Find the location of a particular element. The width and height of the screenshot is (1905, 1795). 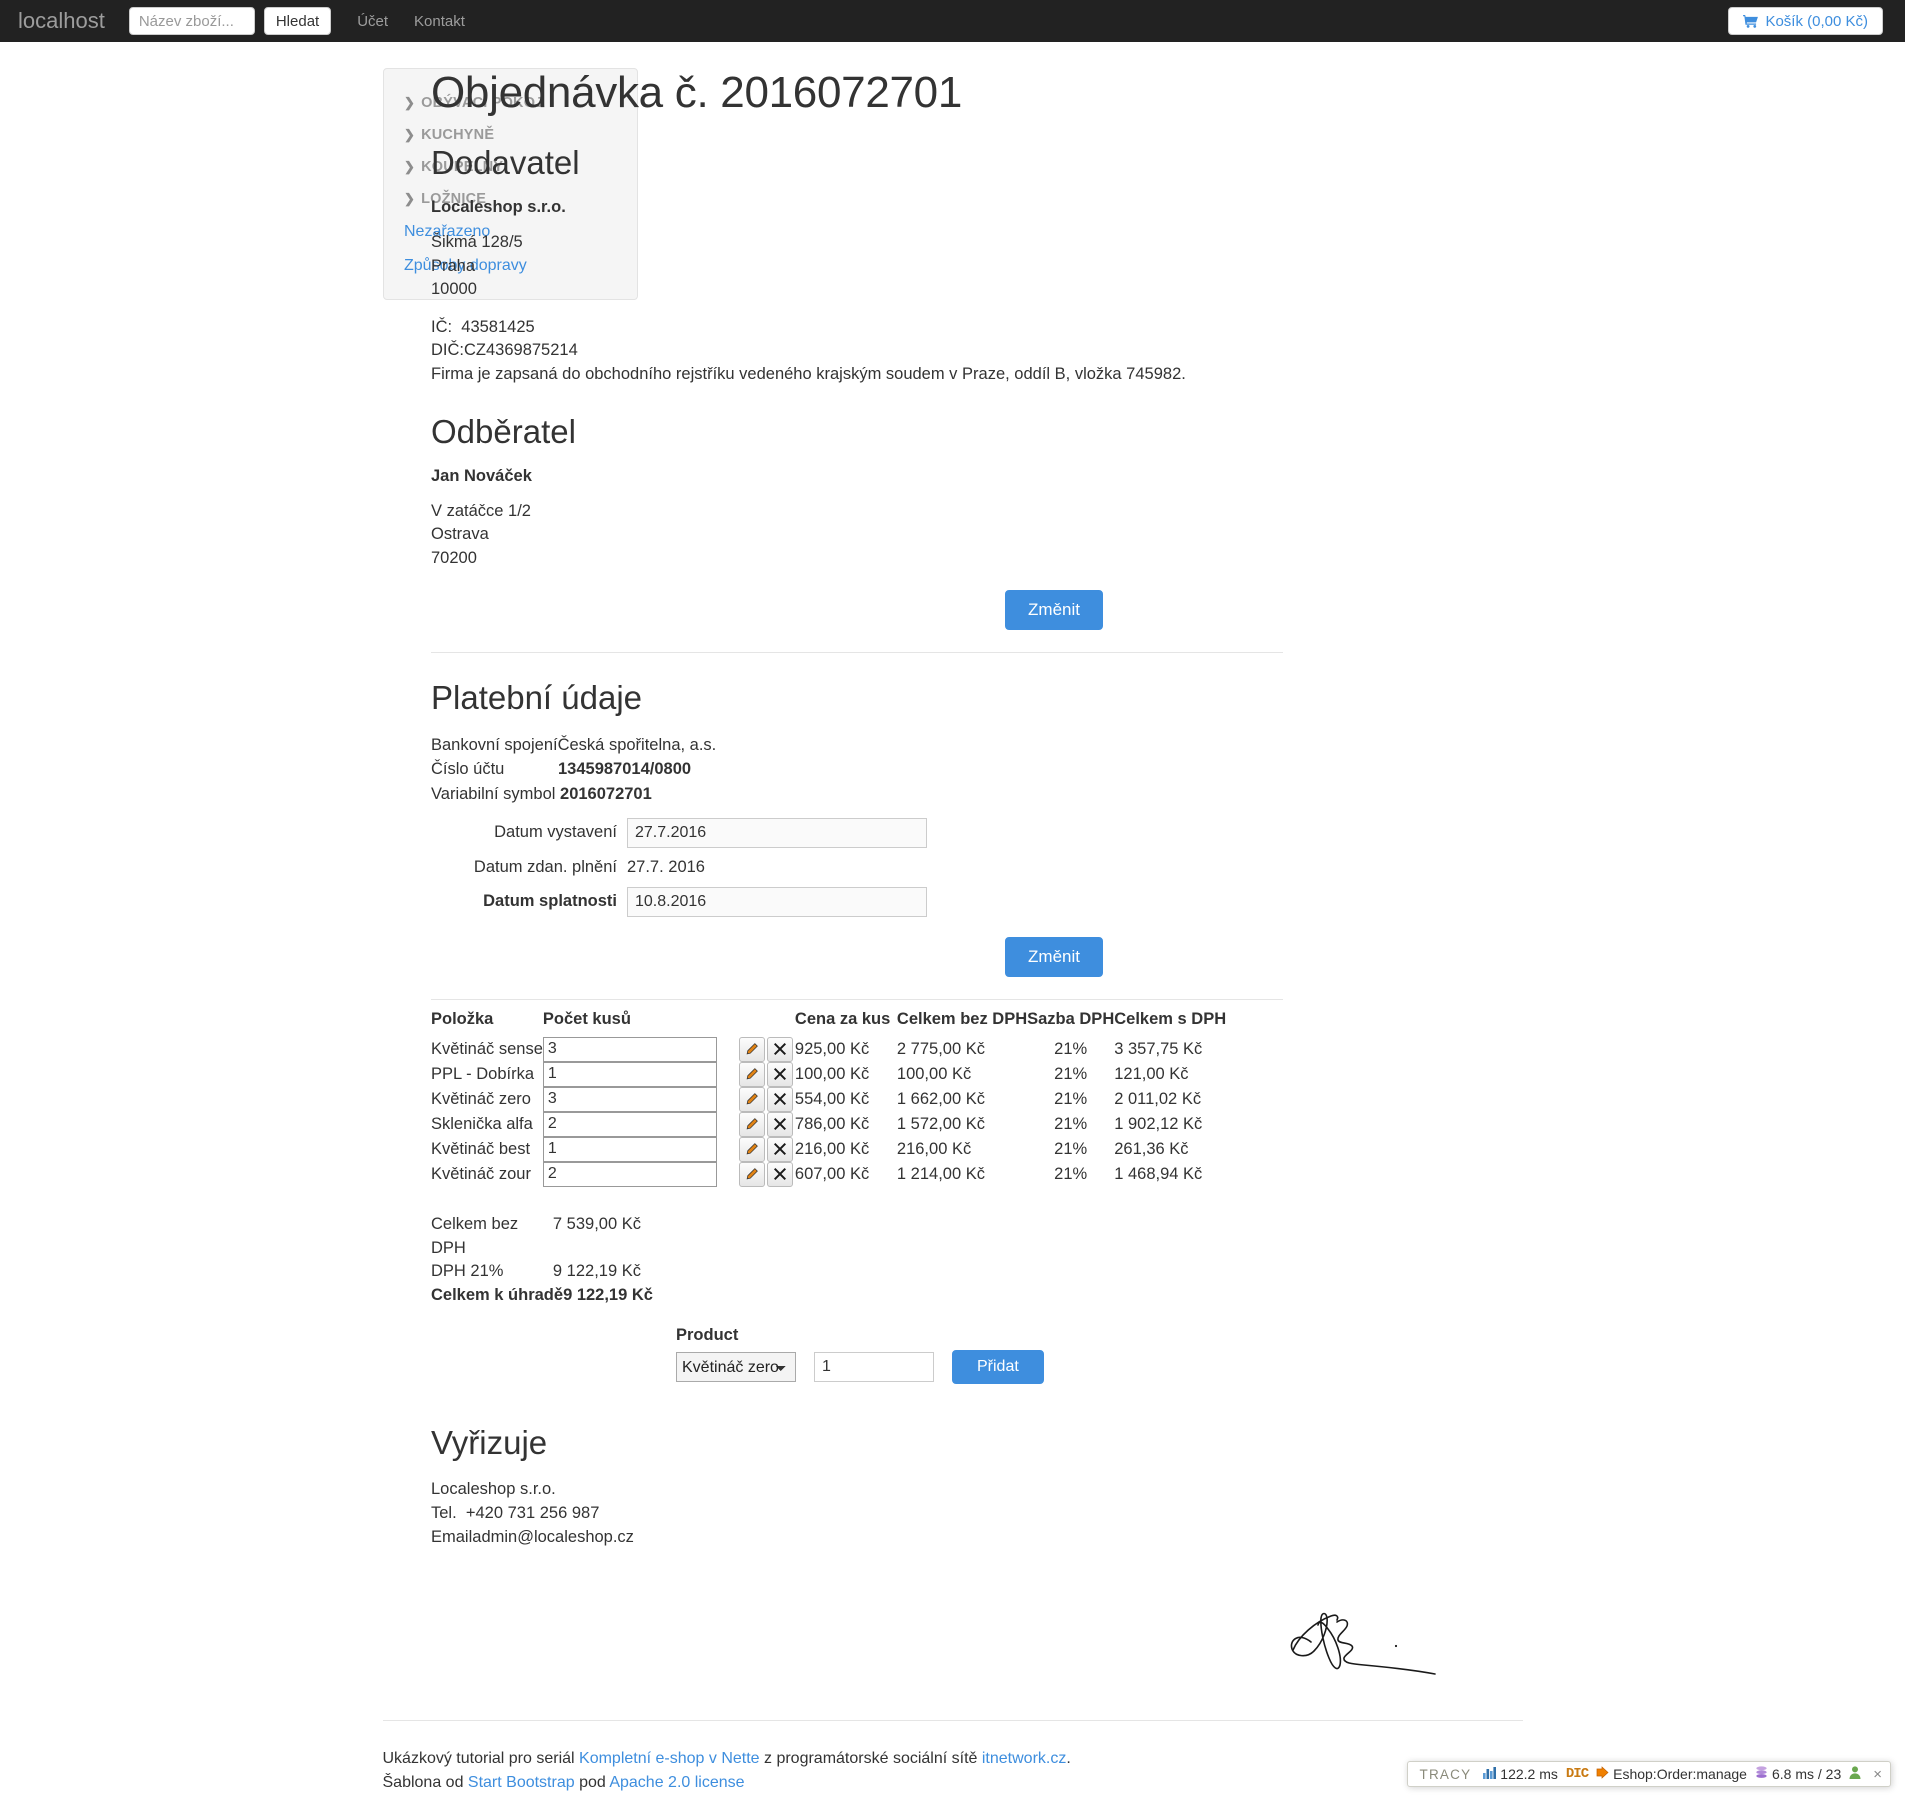

payment-actions: Změnit is located at coordinates (957, 956).